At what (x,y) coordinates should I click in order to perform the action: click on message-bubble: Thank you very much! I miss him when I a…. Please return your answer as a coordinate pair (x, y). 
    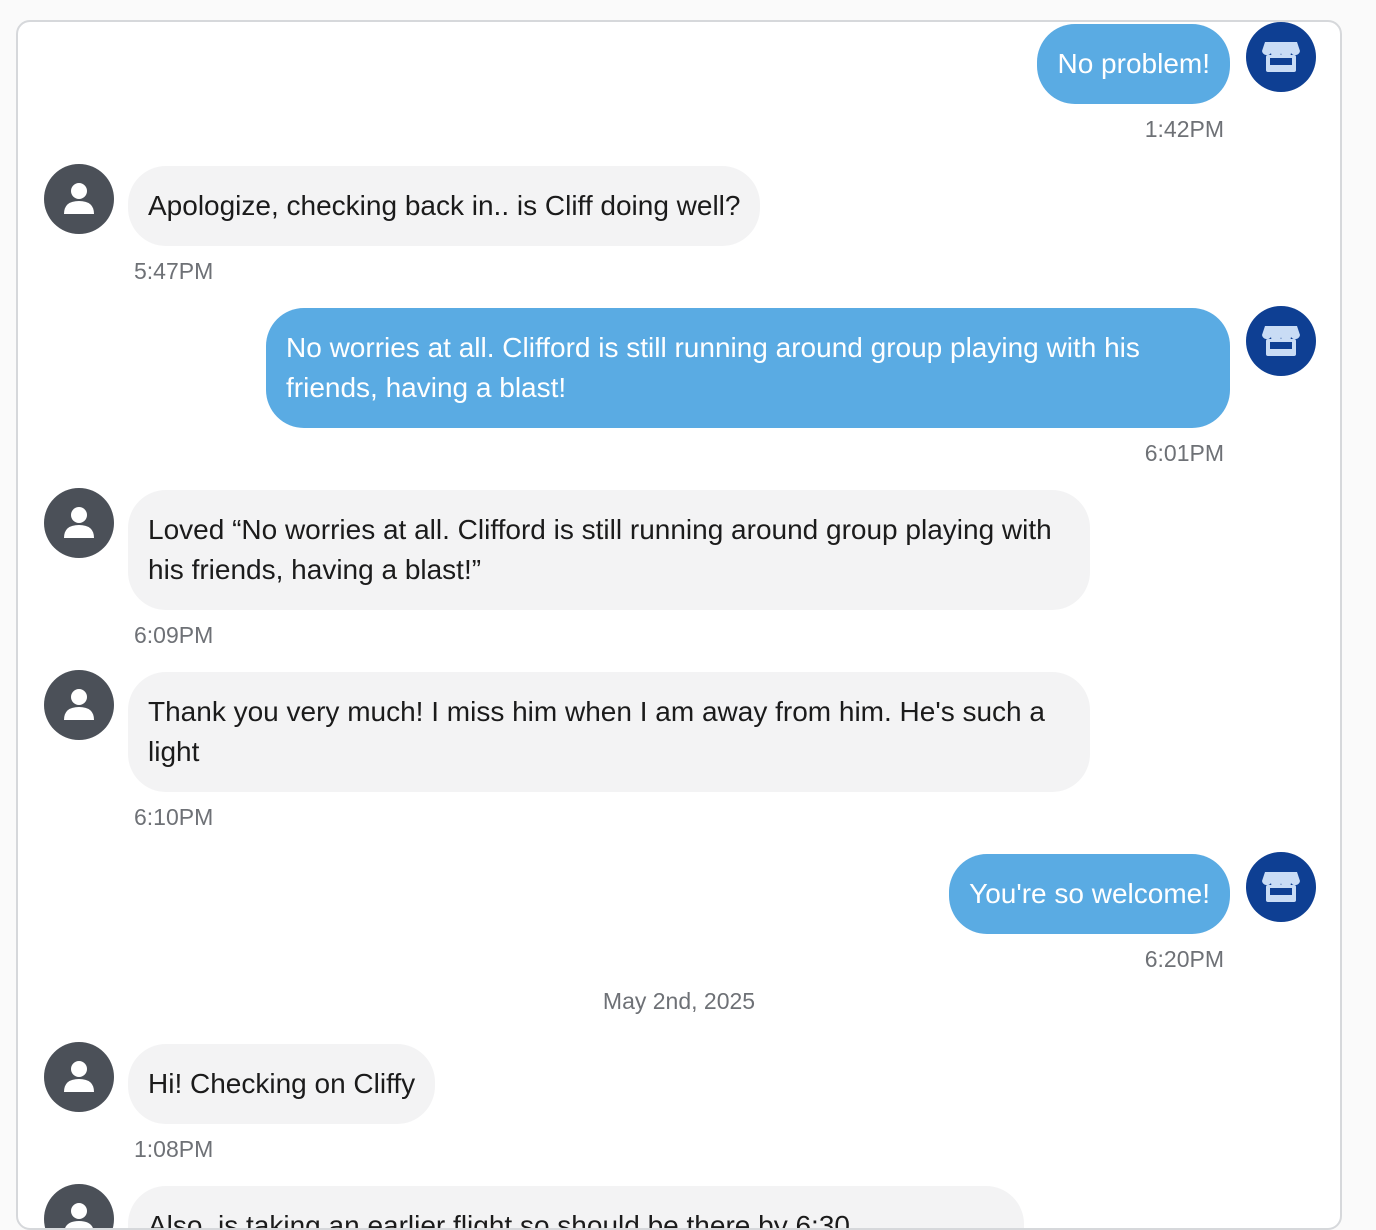
    Looking at the image, I should click on (609, 732).